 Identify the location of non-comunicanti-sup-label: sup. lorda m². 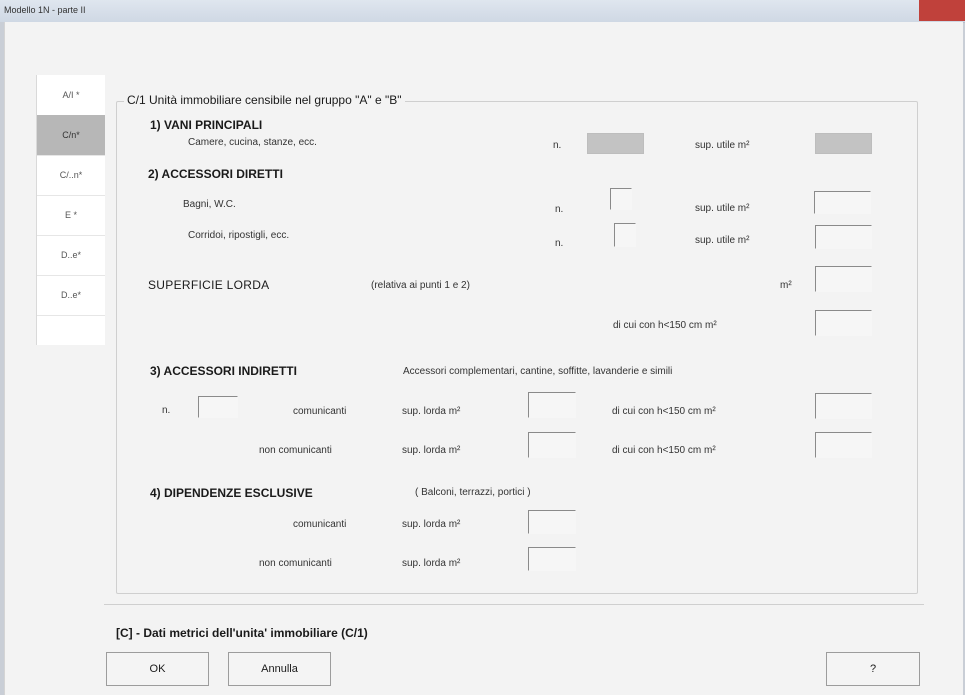
(431, 450).